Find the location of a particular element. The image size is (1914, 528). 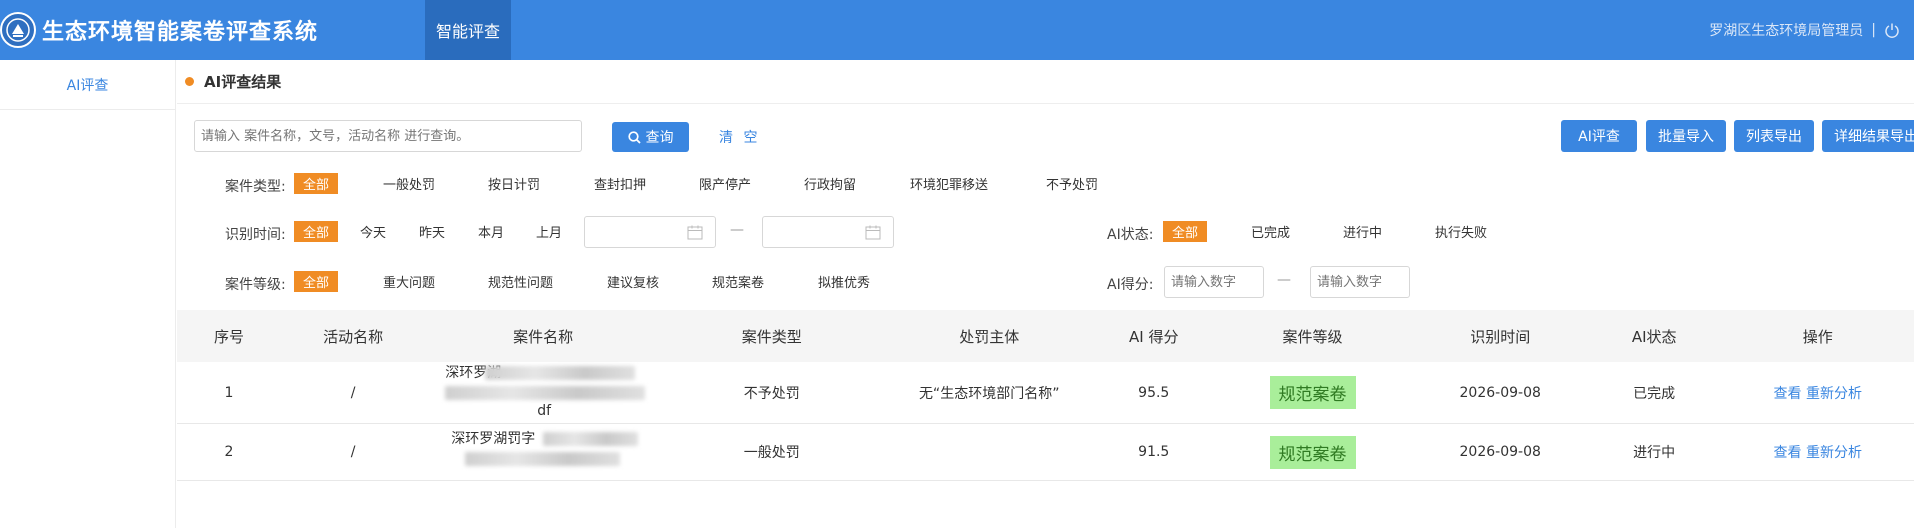

time-label: 识别时间: is located at coordinates (255, 235).